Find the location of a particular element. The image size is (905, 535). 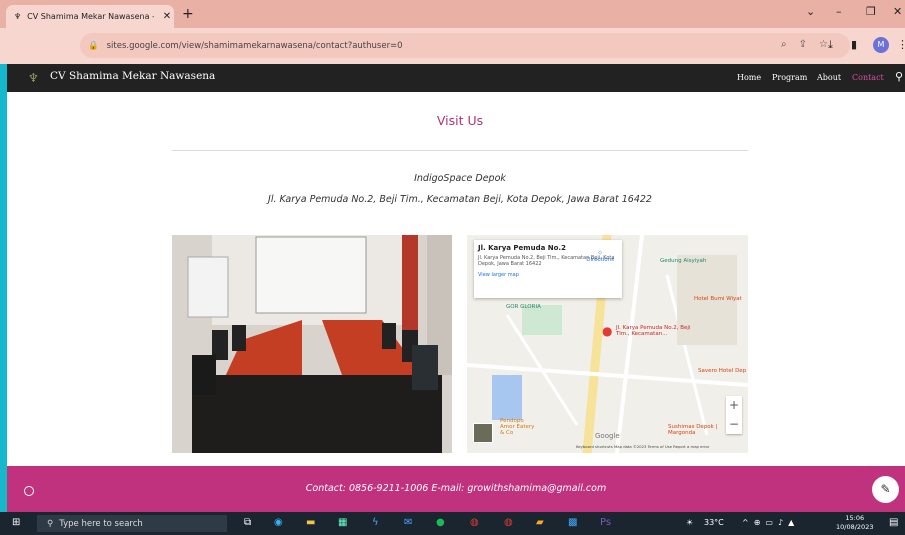

task-view-icon: ⧉ is located at coordinates (247, 522).